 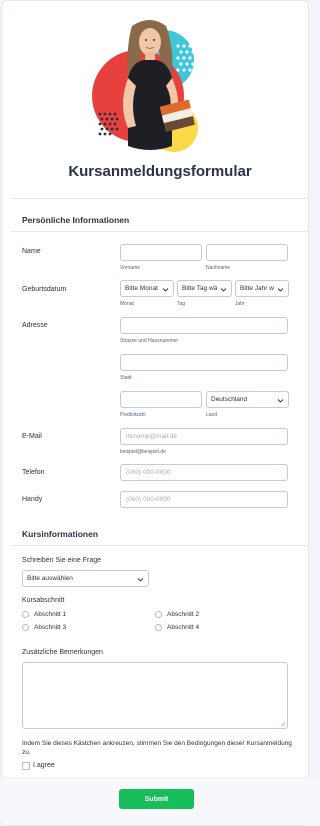 I want to click on radio-option: Abschnitt 1, so click(x=44, y=614).